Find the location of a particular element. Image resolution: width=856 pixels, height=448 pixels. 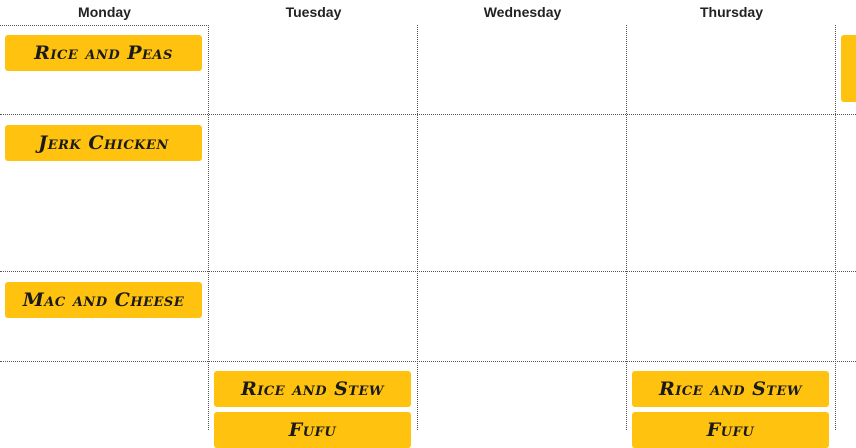

day-header-wednesday: Wednesday is located at coordinates (522, 12).